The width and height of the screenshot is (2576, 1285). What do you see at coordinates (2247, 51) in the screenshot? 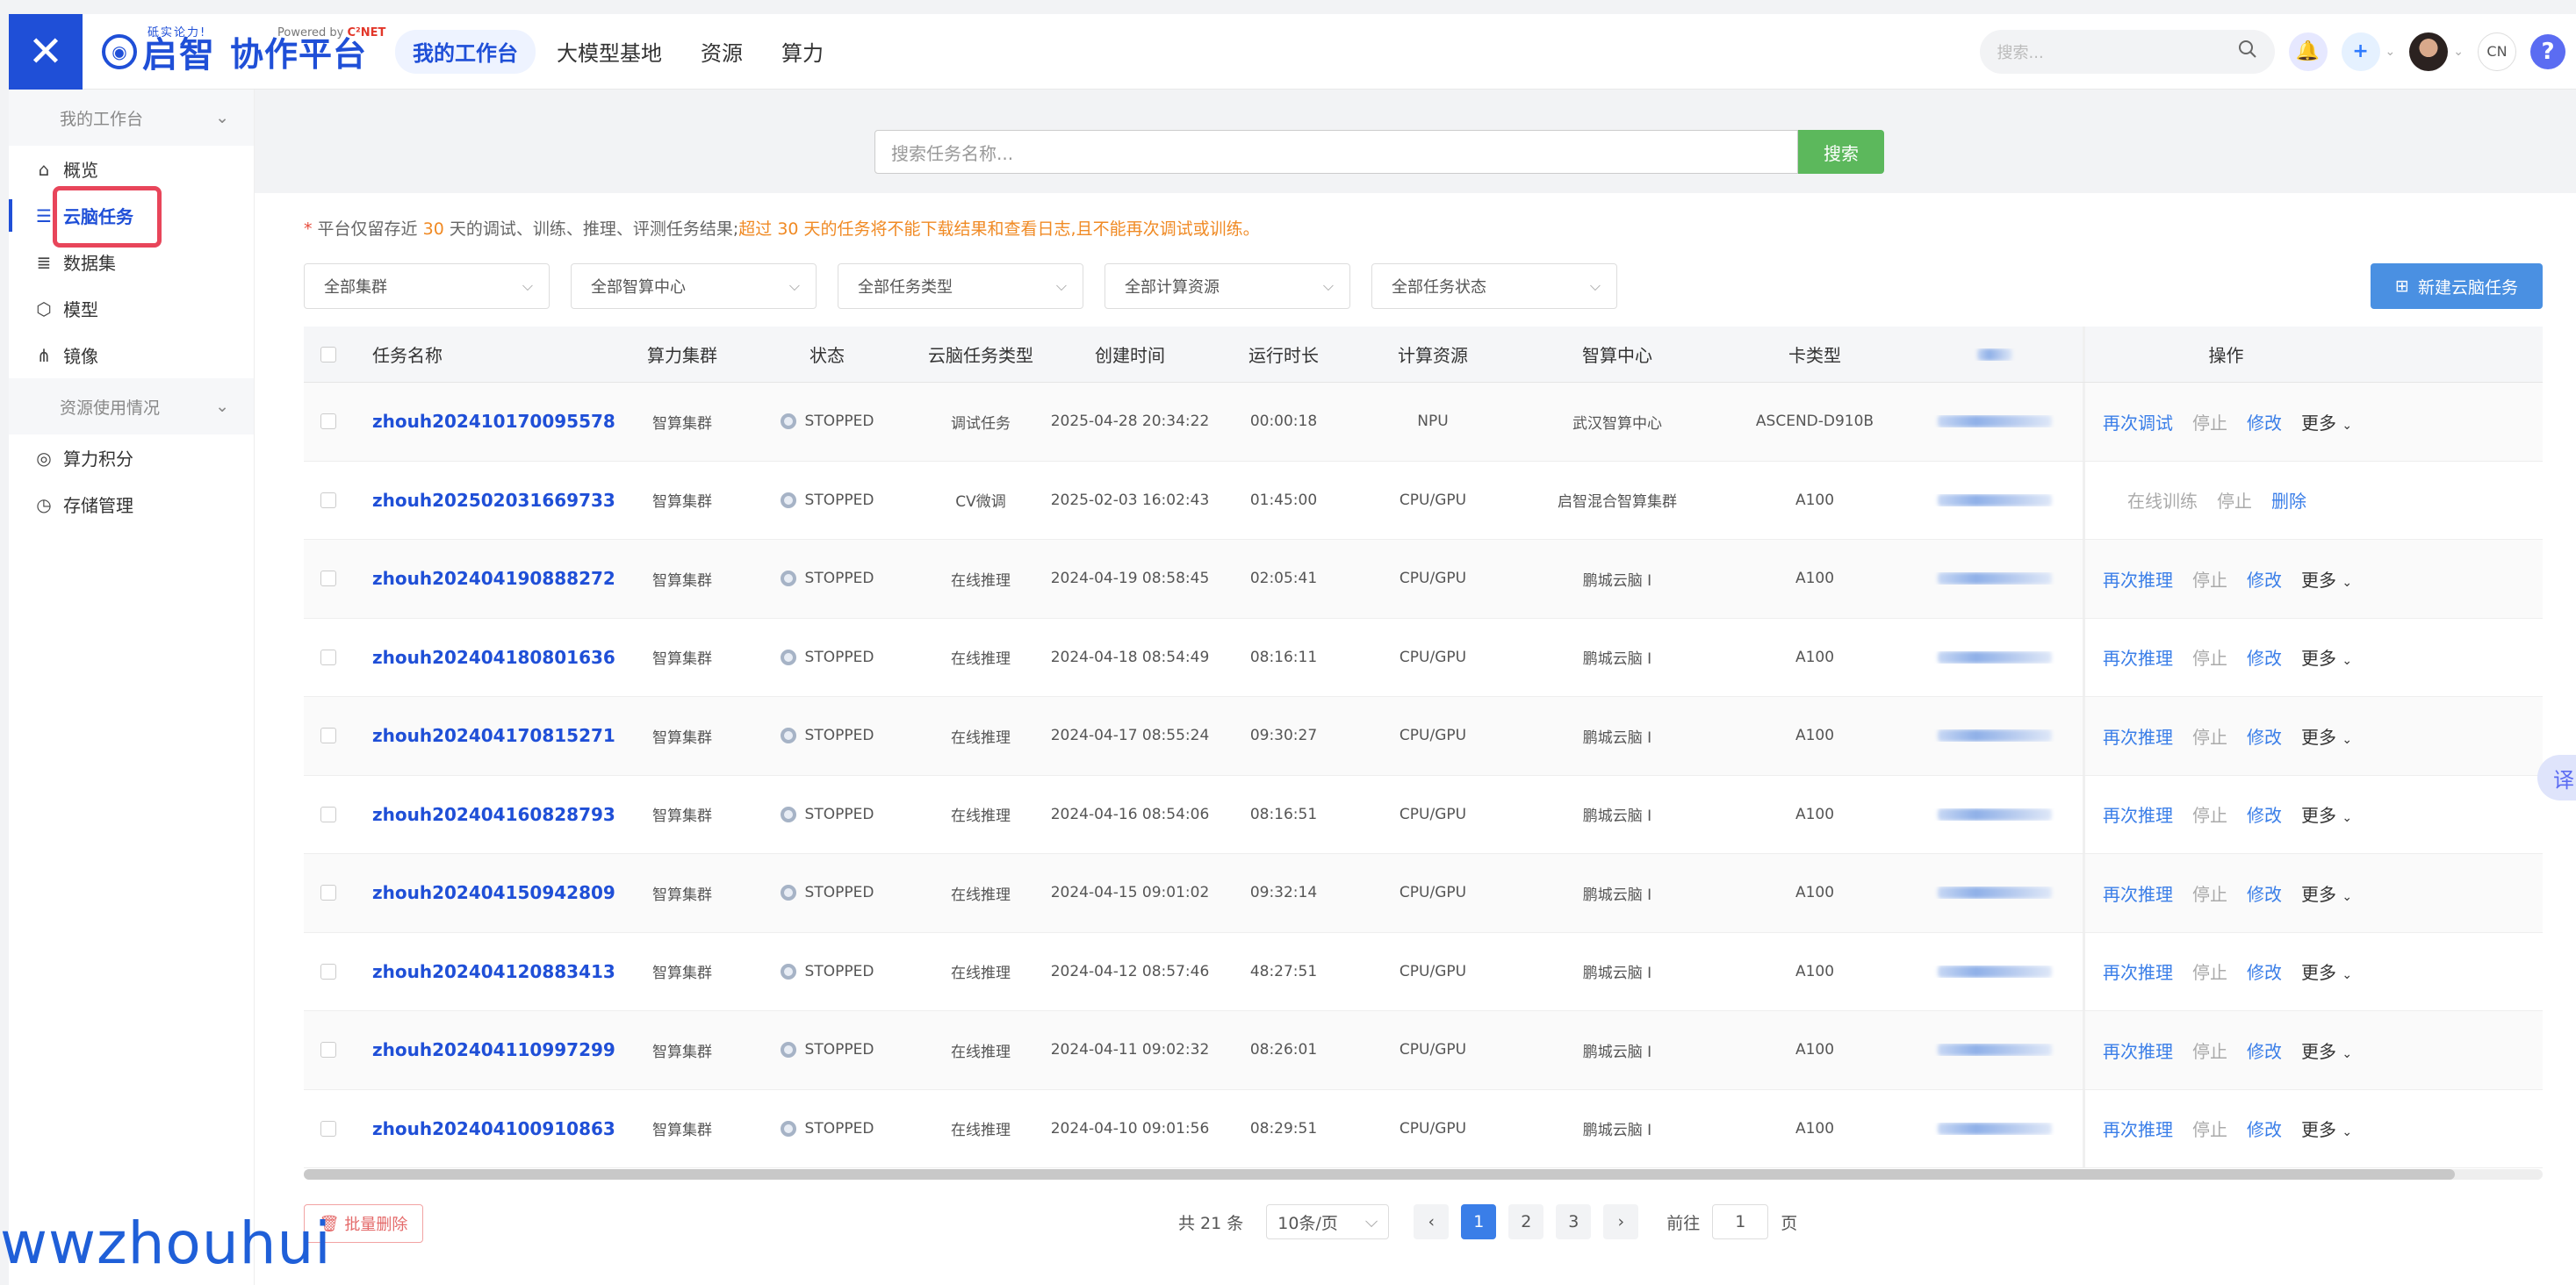
I see `search-icon` at bounding box center [2247, 51].